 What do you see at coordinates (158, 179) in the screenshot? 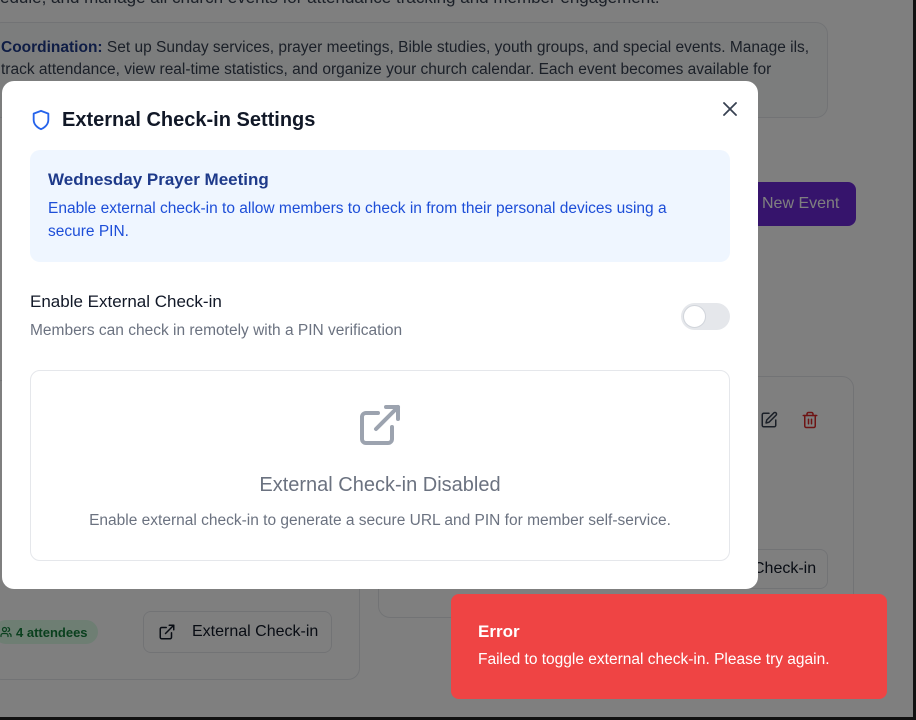
I see `event-name: Wednesday Prayer Meeting` at bounding box center [158, 179].